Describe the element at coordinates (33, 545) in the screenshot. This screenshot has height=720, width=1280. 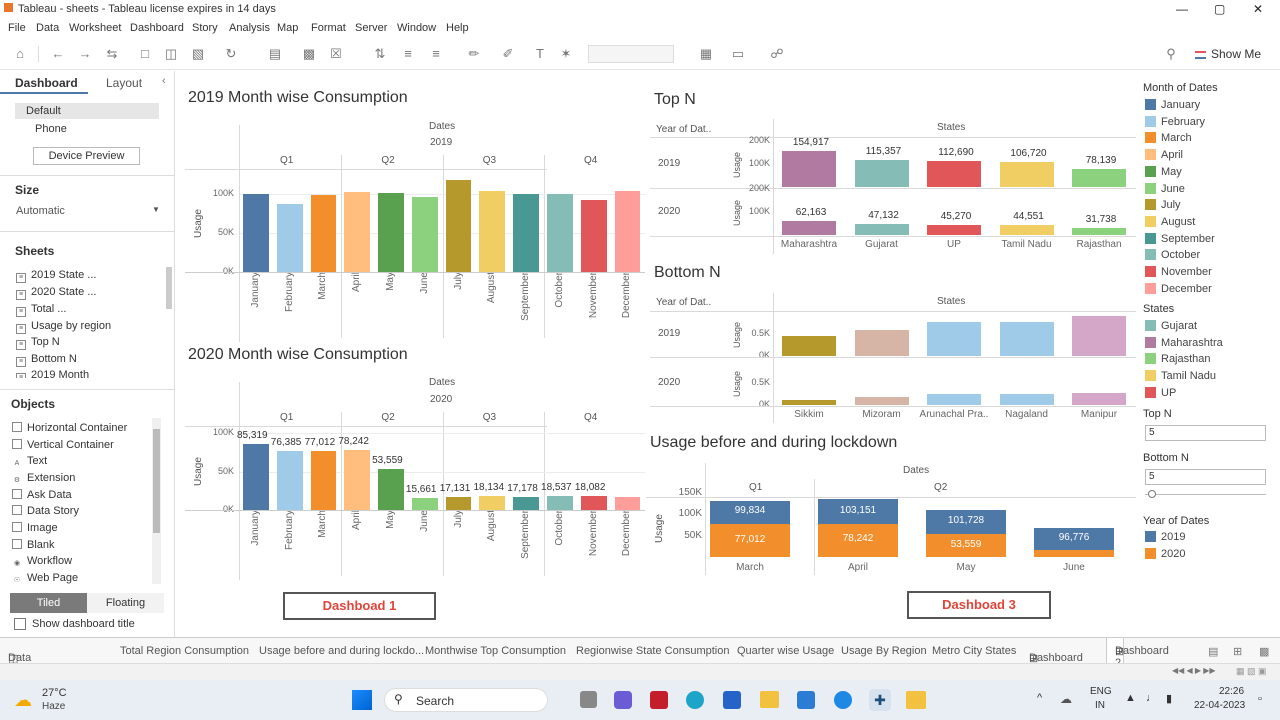
I see `object-item: Blank` at that location.